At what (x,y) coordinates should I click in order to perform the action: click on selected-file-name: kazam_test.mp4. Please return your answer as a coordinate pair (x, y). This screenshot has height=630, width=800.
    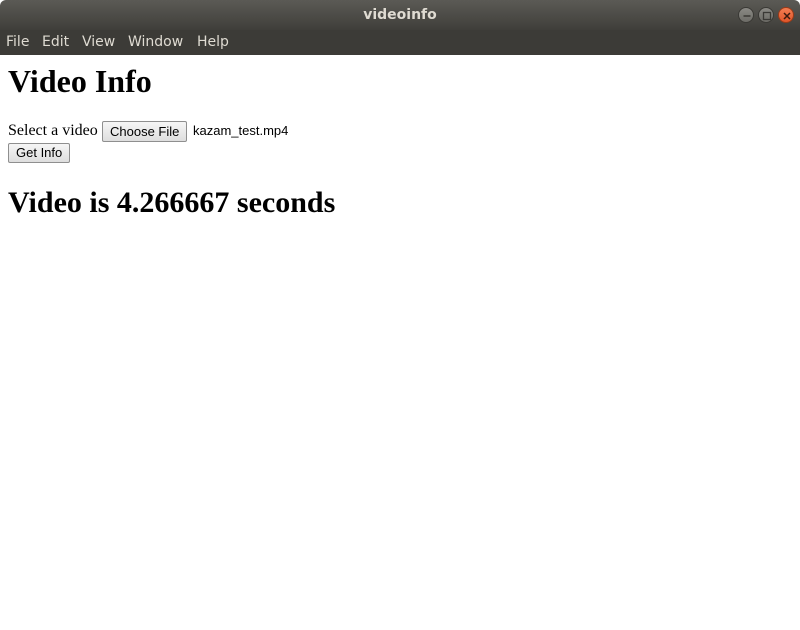
    Looking at the image, I should click on (241, 130).